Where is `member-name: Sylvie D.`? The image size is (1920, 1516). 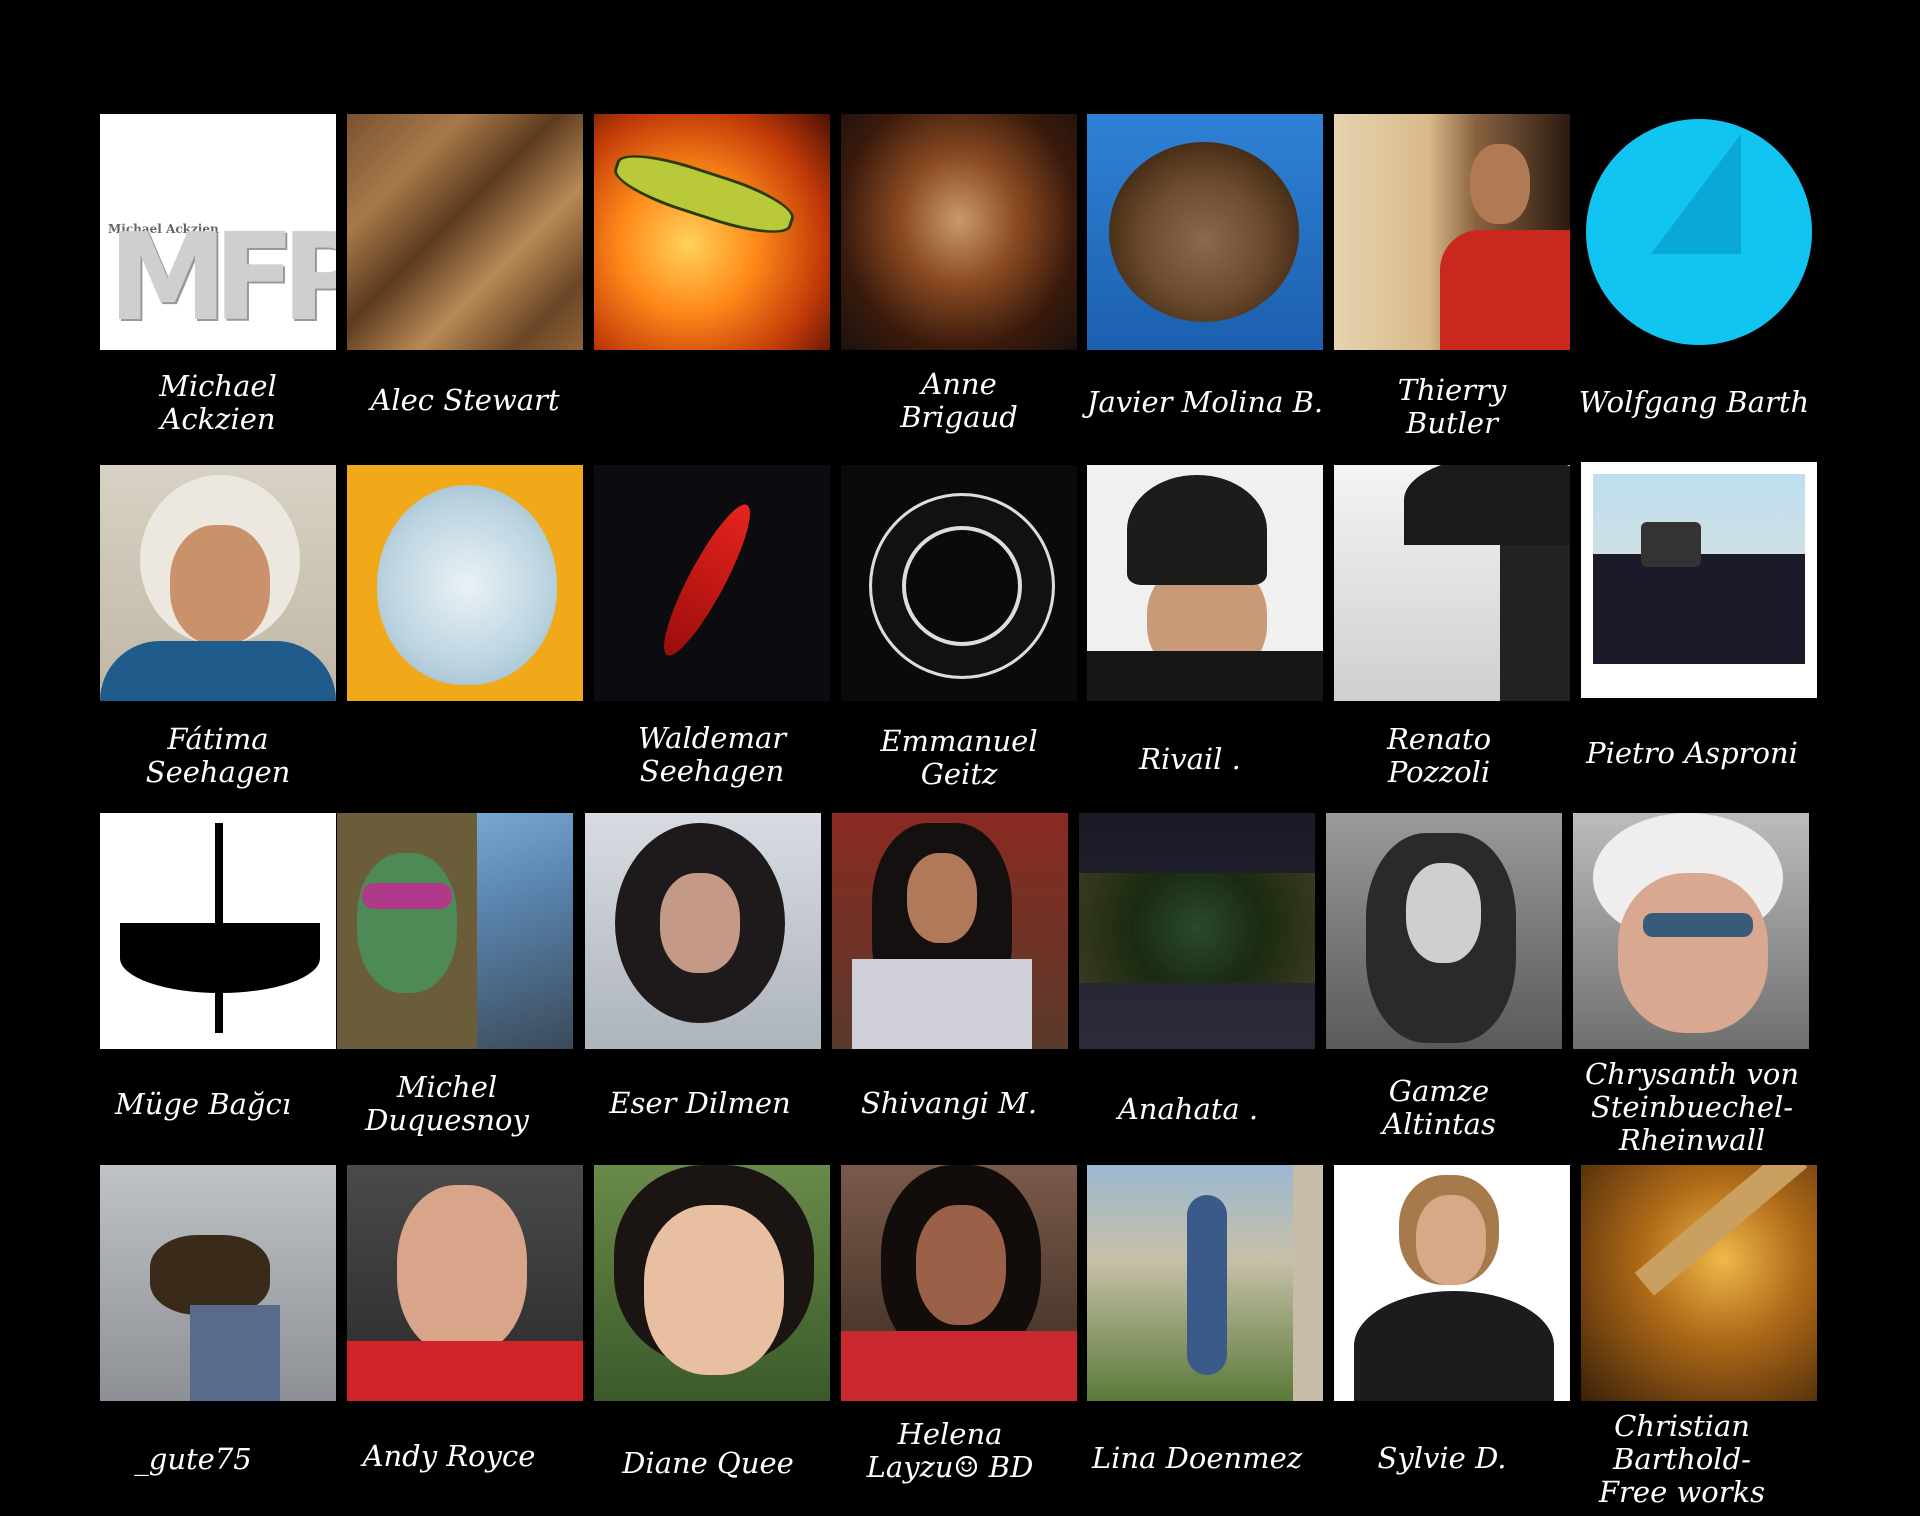 member-name: Sylvie D. is located at coordinates (1442, 1458).